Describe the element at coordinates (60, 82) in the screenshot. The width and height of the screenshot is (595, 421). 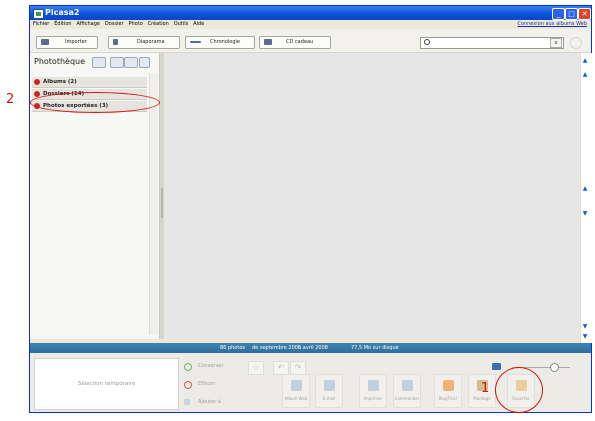
I see `library-row-label: Albums (2)` at that location.